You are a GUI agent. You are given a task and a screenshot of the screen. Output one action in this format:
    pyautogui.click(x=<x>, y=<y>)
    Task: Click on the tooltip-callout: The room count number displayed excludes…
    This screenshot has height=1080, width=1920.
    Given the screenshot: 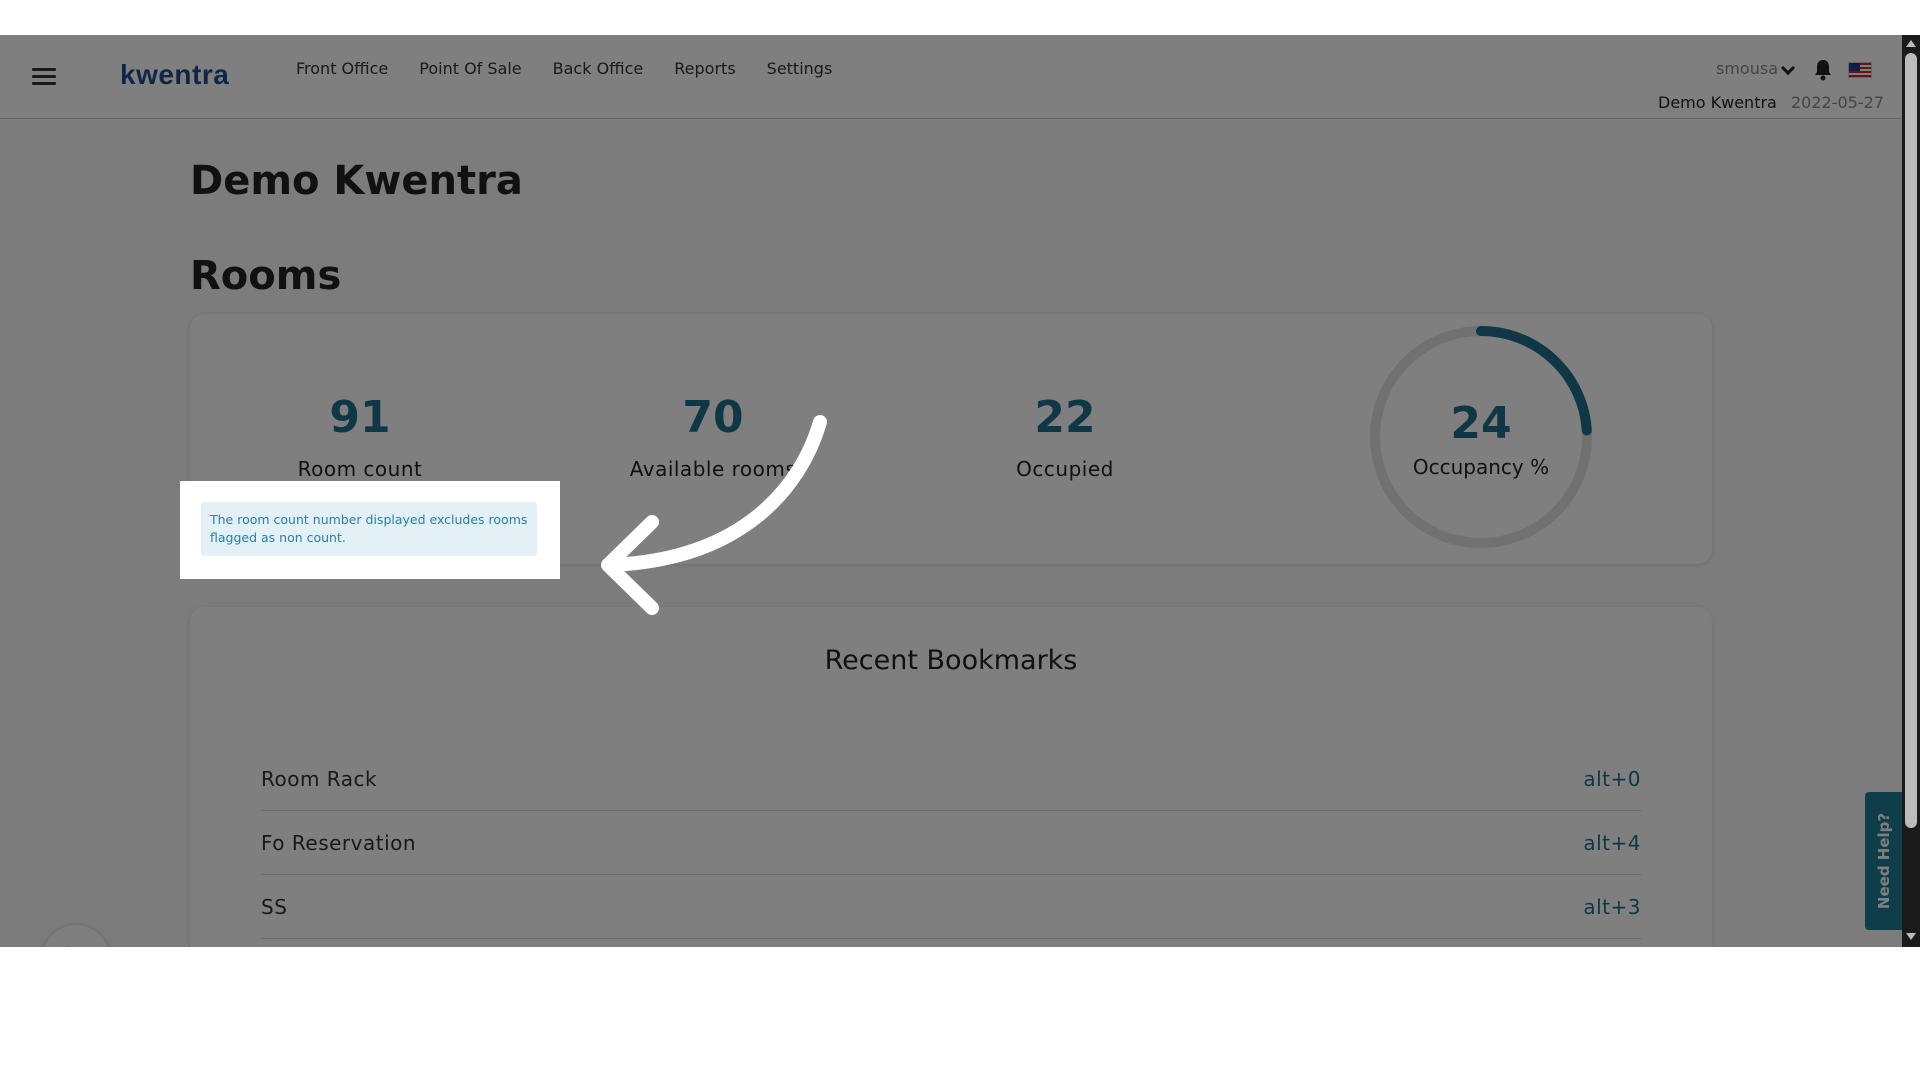 What is the action you would take?
    pyautogui.click(x=369, y=529)
    